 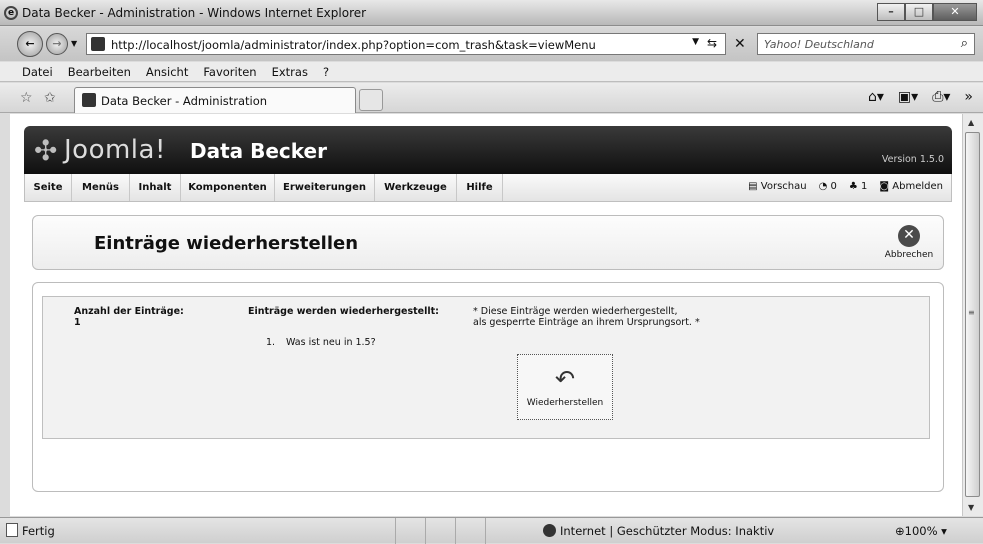 What do you see at coordinates (228, 187) in the screenshot?
I see `menu-komponenten: Komponenten` at bounding box center [228, 187].